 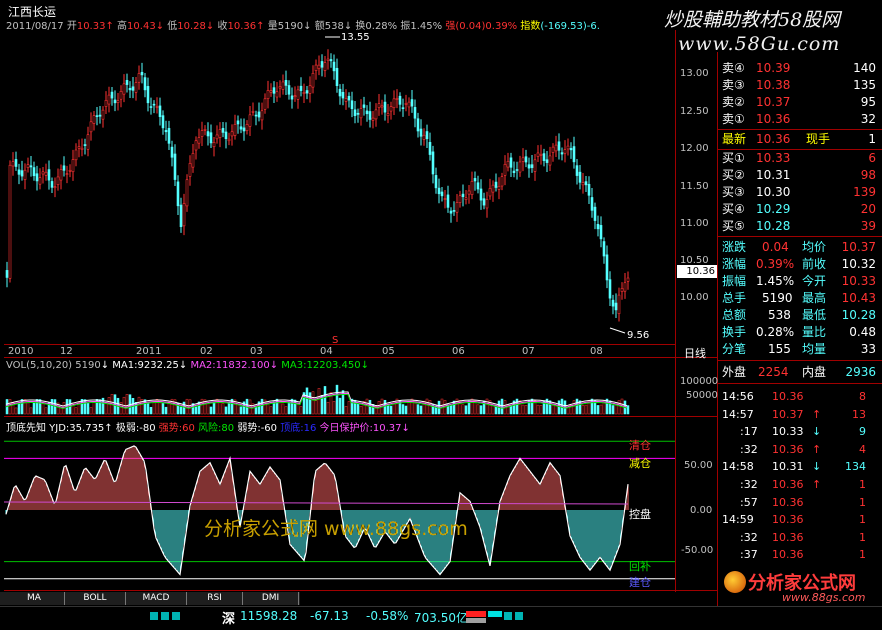 I want to click on tick-row: 14:56 10.36 8, so click(x=800, y=396).